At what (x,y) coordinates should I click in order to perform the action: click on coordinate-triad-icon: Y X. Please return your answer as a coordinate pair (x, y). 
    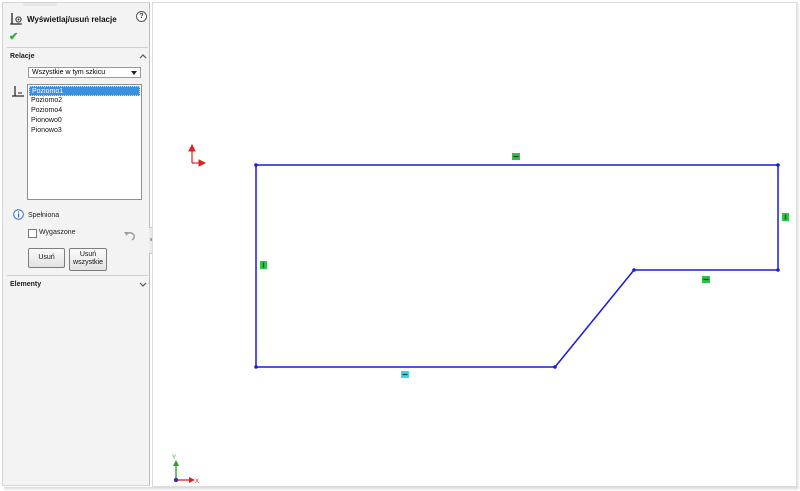
    Looking at the image, I should click on (185, 470).